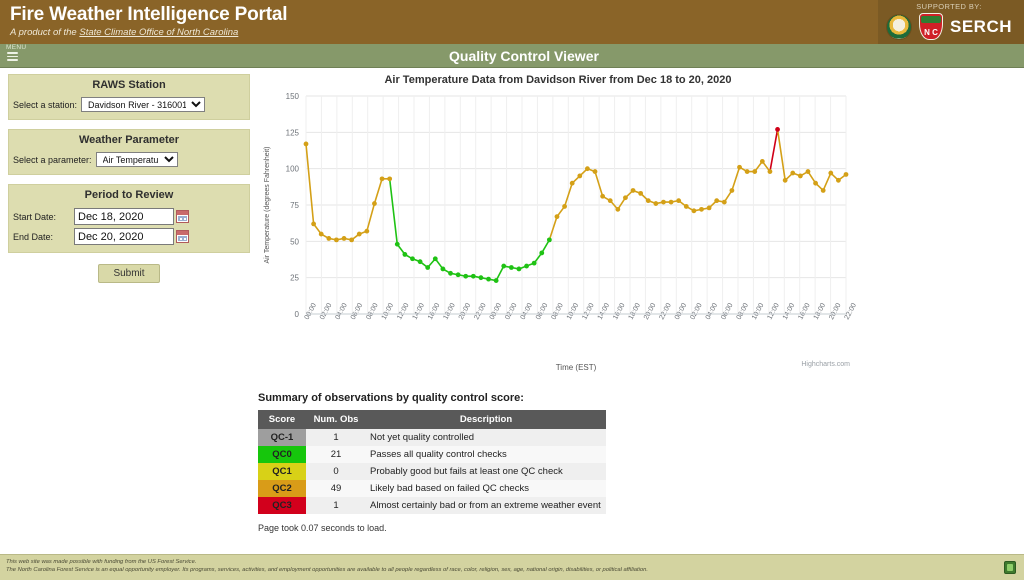 Image resolution: width=1024 pixels, height=580 pixels. I want to click on svg-text: 150, so click(293, 96).